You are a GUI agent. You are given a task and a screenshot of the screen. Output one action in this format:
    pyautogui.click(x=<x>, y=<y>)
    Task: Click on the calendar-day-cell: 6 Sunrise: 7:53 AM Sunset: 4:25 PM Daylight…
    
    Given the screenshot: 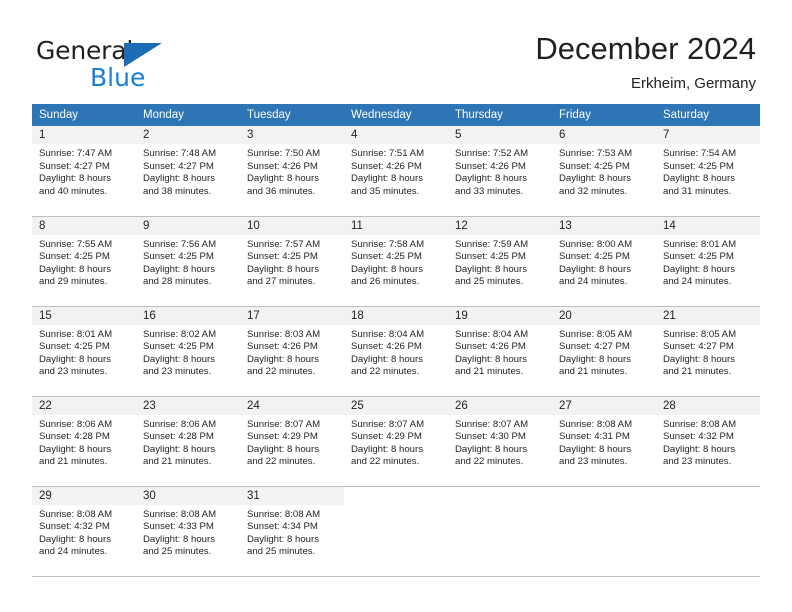 What is the action you would take?
    pyautogui.click(x=604, y=171)
    